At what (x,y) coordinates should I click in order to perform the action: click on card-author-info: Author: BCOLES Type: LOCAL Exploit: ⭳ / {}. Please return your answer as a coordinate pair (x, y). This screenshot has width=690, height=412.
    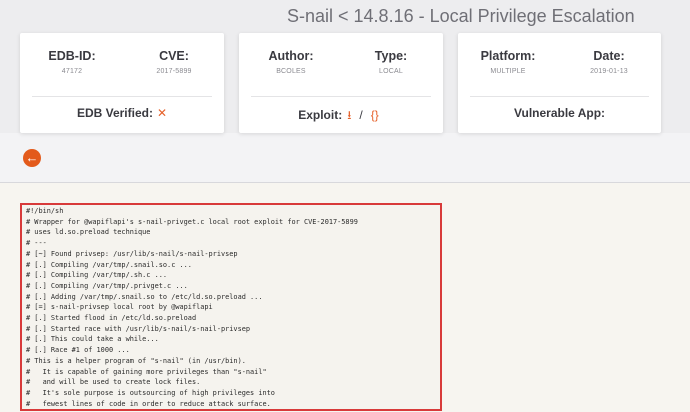
    Looking at the image, I should click on (341, 83).